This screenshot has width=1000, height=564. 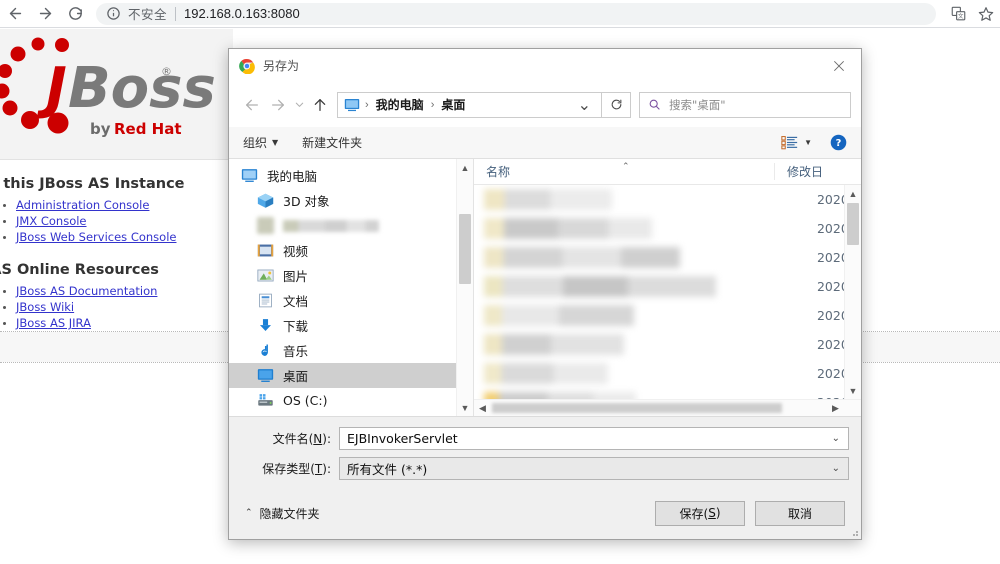 I want to click on filetype-value: 所有文件 (*.*), so click(x=387, y=469).